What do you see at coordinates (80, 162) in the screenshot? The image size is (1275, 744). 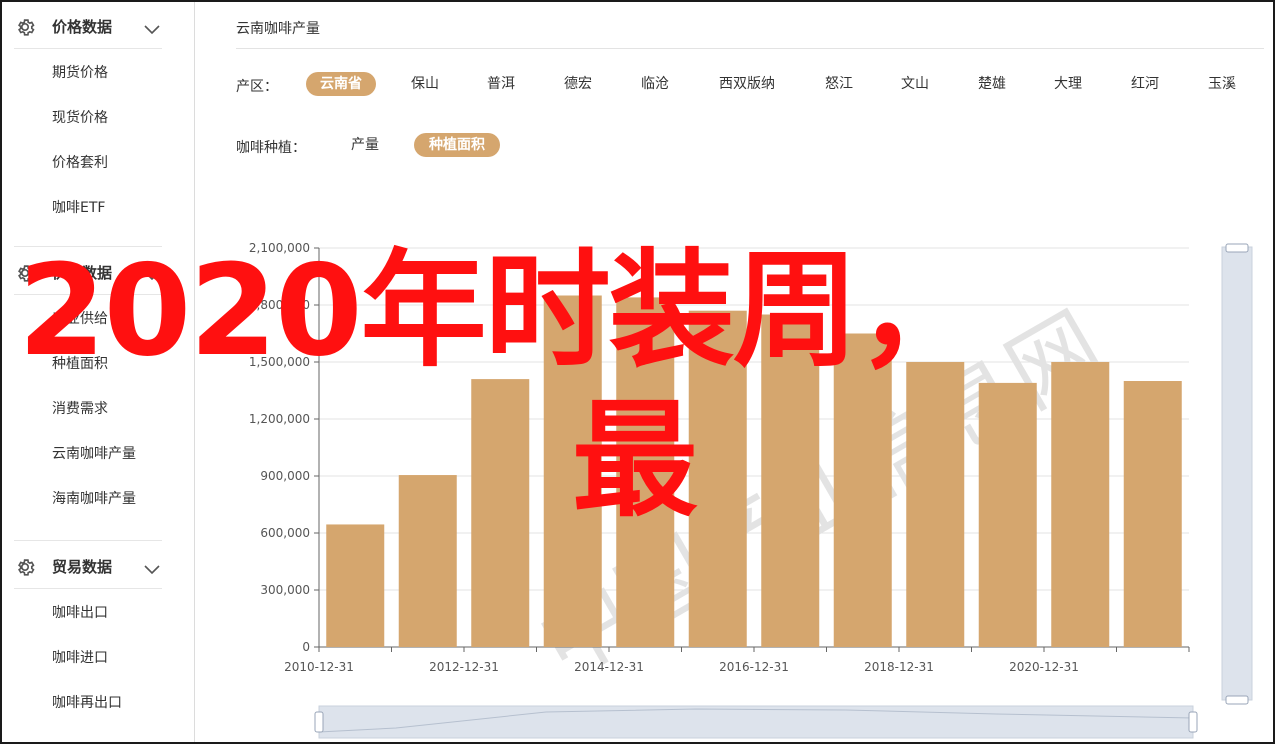 I see `sidebar-nav-item: 价格套利` at bounding box center [80, 162].